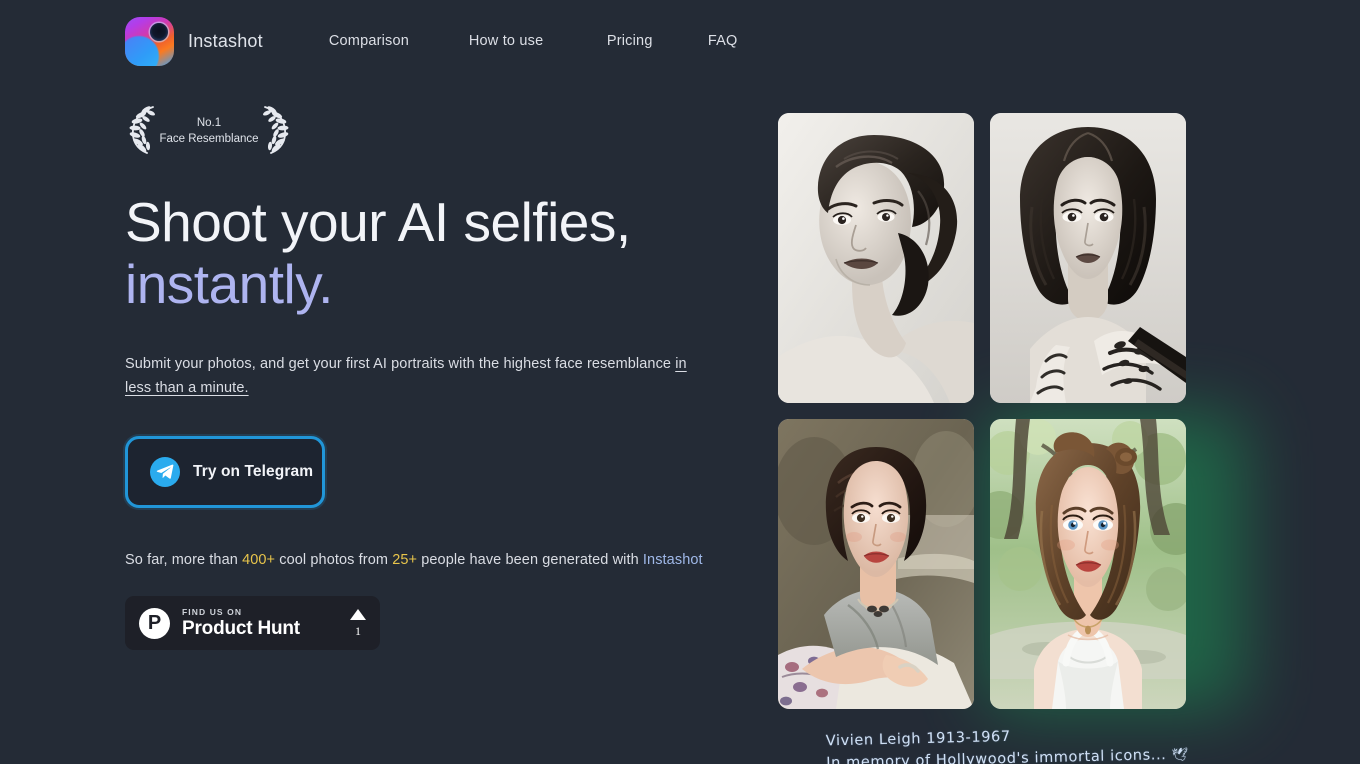  I want to click on upvote-triangle-icon, so click(358, 615).